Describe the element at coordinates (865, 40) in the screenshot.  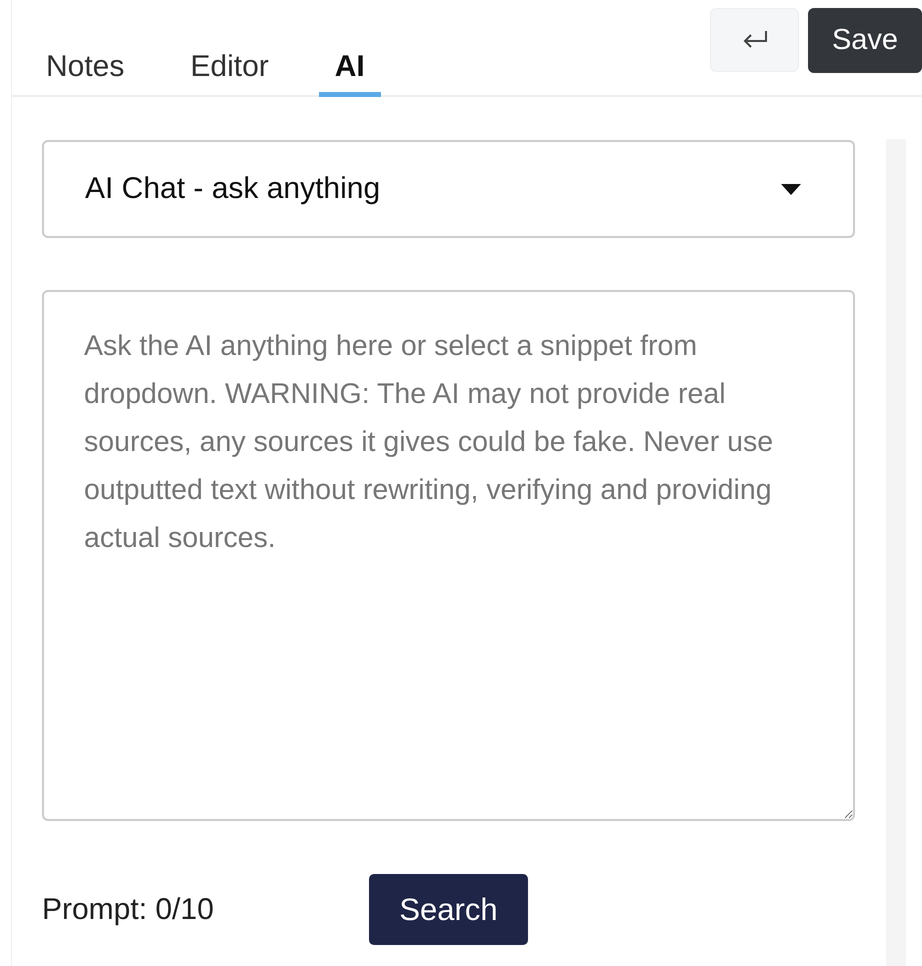
I see `save-button: Save` at that location.